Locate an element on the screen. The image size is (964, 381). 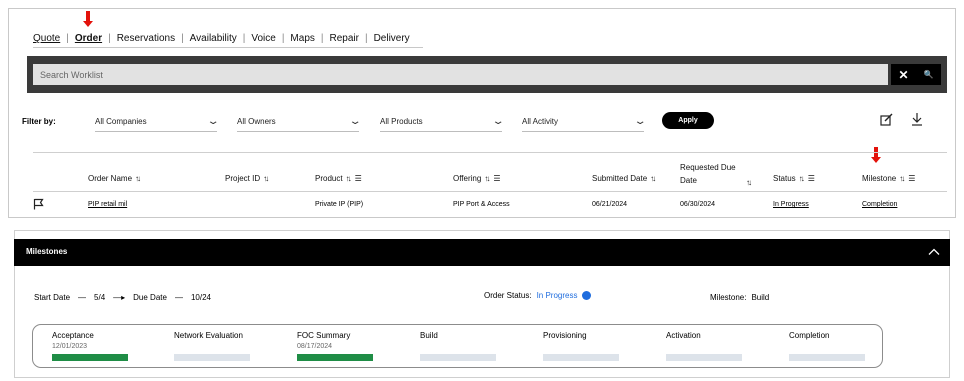
flag-icon is located at coordinates (38, 204).